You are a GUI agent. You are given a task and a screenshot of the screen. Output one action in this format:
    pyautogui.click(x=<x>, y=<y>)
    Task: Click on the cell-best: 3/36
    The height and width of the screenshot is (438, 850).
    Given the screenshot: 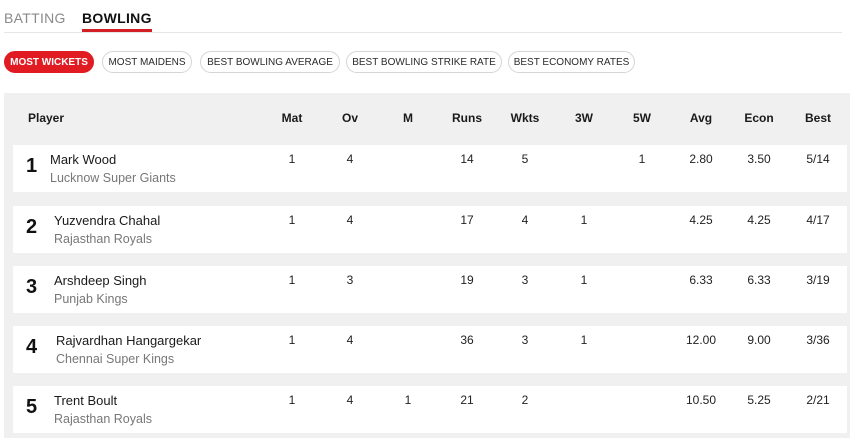 What is the action you would take?
    pyautogui.click(x=818, y=340)
    